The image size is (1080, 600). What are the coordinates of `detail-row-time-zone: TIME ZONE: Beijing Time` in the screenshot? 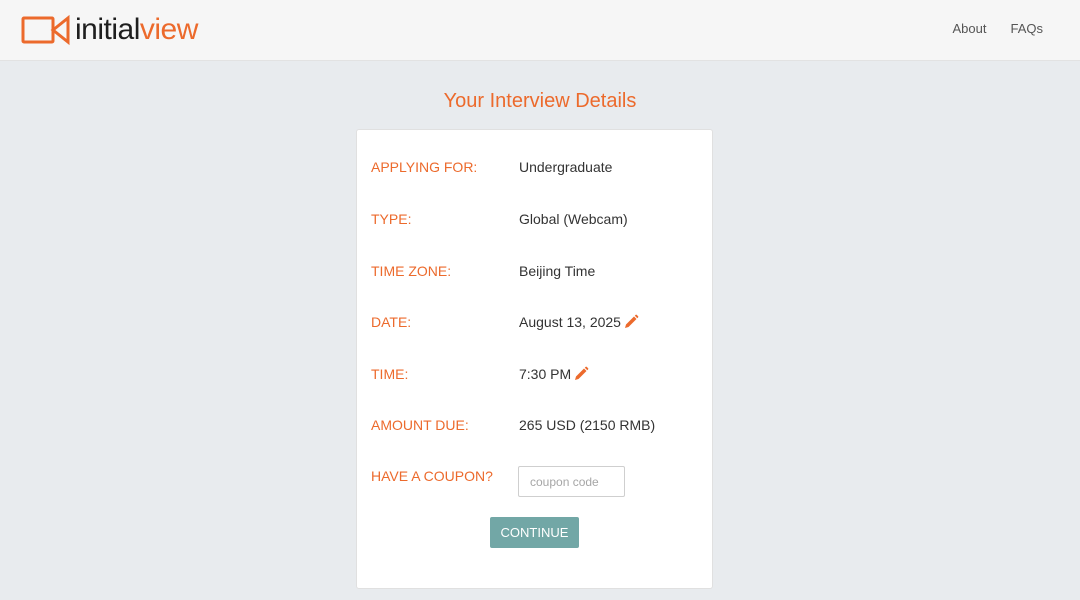 It's located at (536, 273).